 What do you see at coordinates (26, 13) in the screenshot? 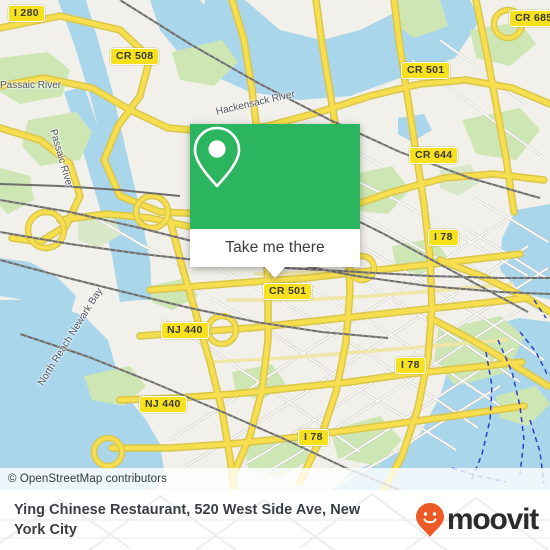
I see `road-shield-i-280: I 280` at bounding box center [26, 13].